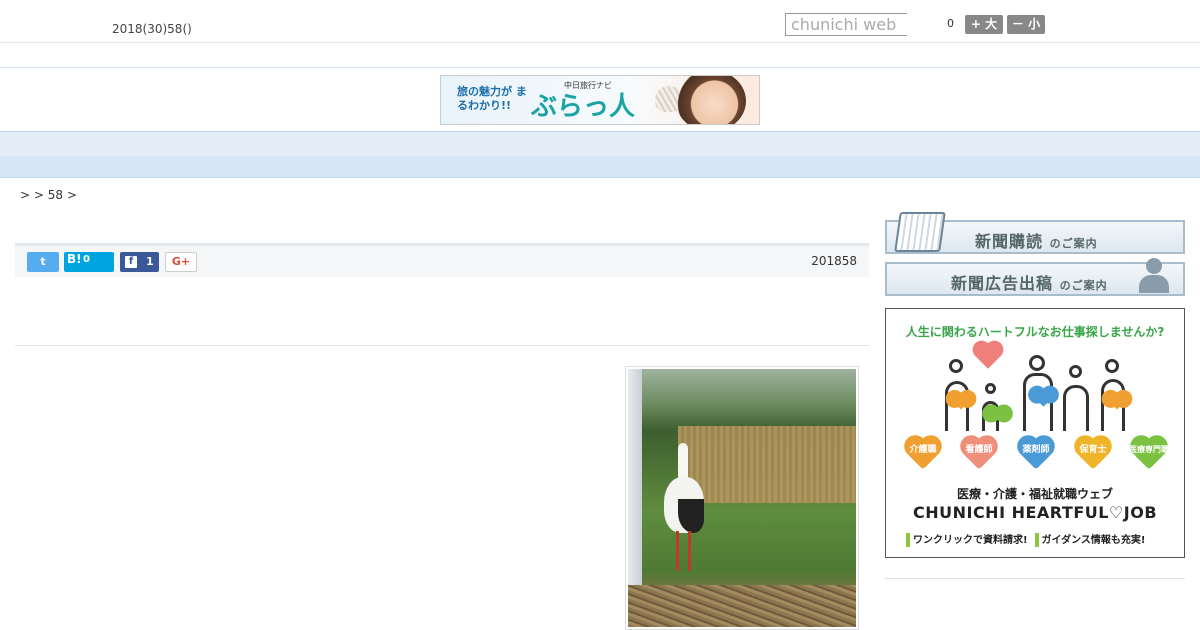 This screenshot has height=630, width=1200. Describe the element at coordinates (846, 24) in the screenshot. I see `search-input: chunichi web` at that location.